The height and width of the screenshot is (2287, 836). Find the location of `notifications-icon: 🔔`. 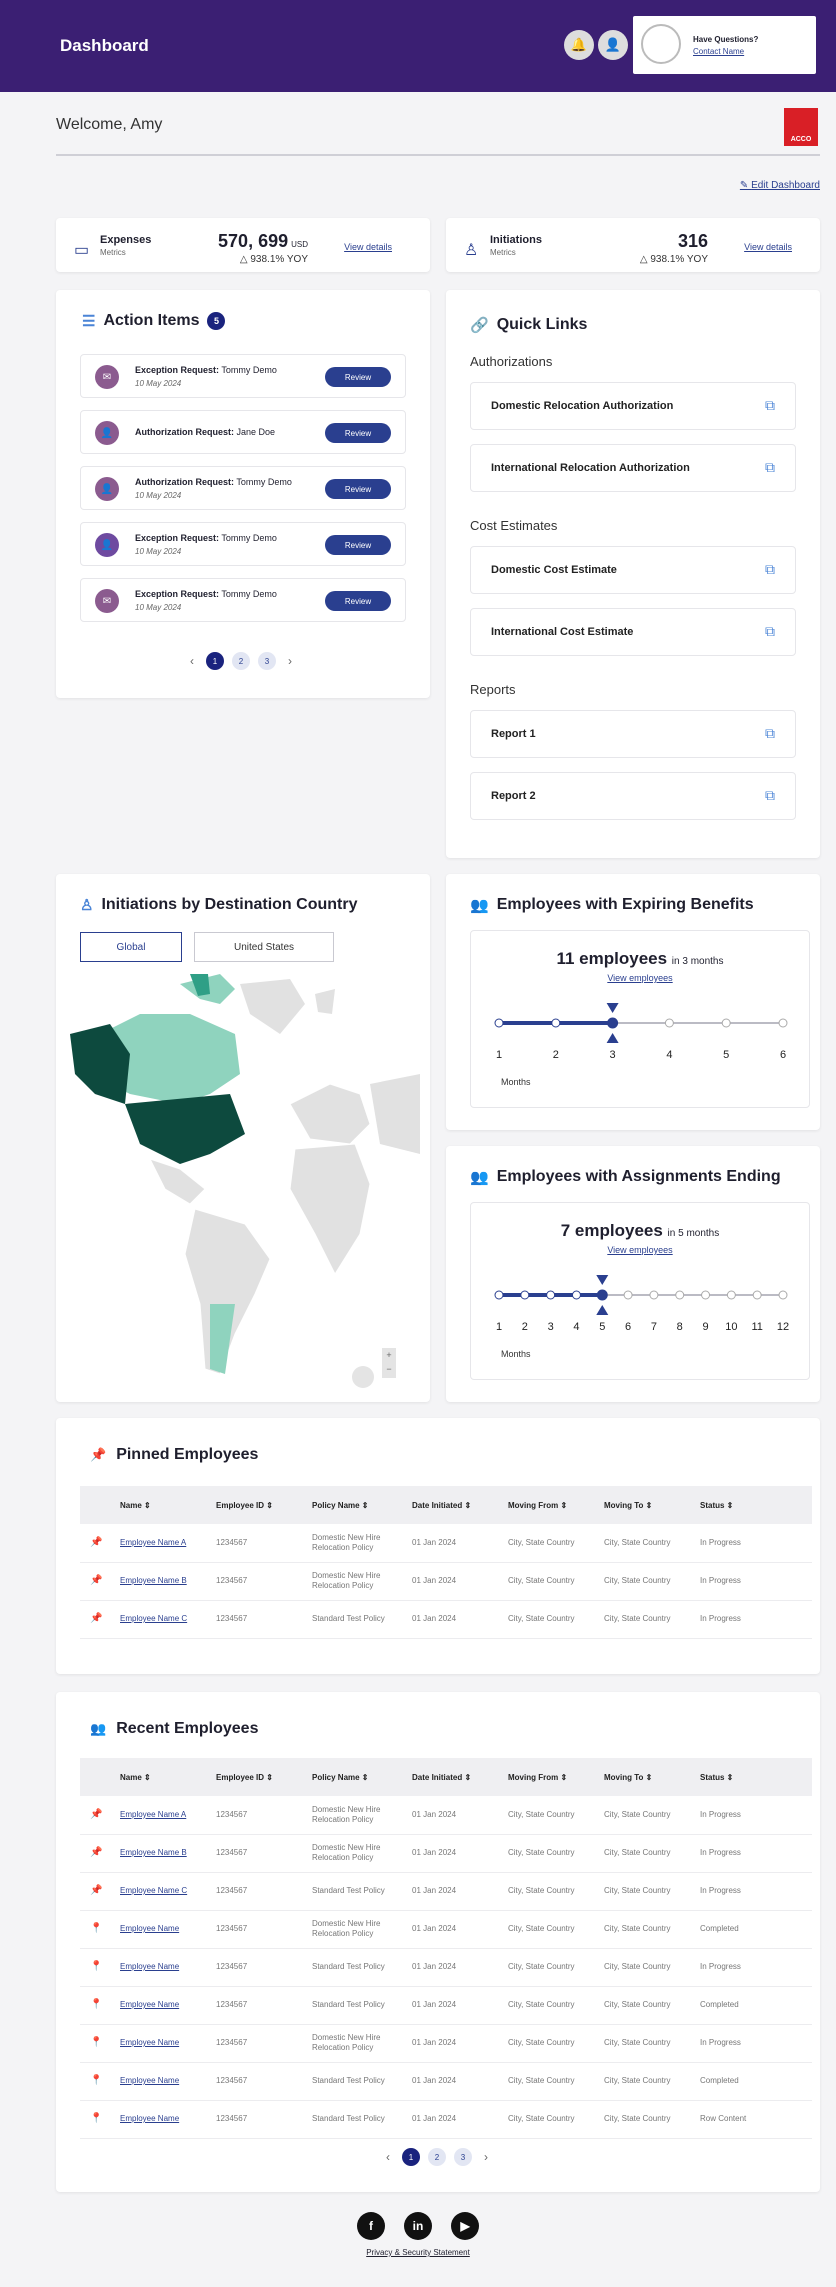

notifications-icon: 🔔 is located at coordinates (579, 45).